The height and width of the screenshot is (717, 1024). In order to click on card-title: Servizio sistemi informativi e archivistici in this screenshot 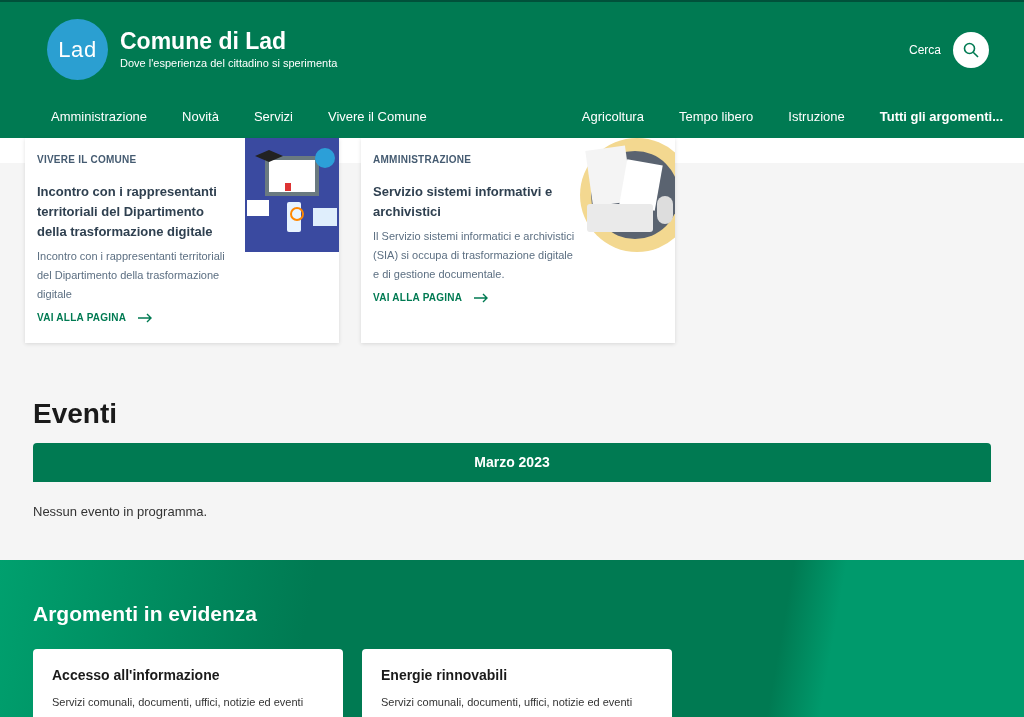, I will do `click(473, 202)`.